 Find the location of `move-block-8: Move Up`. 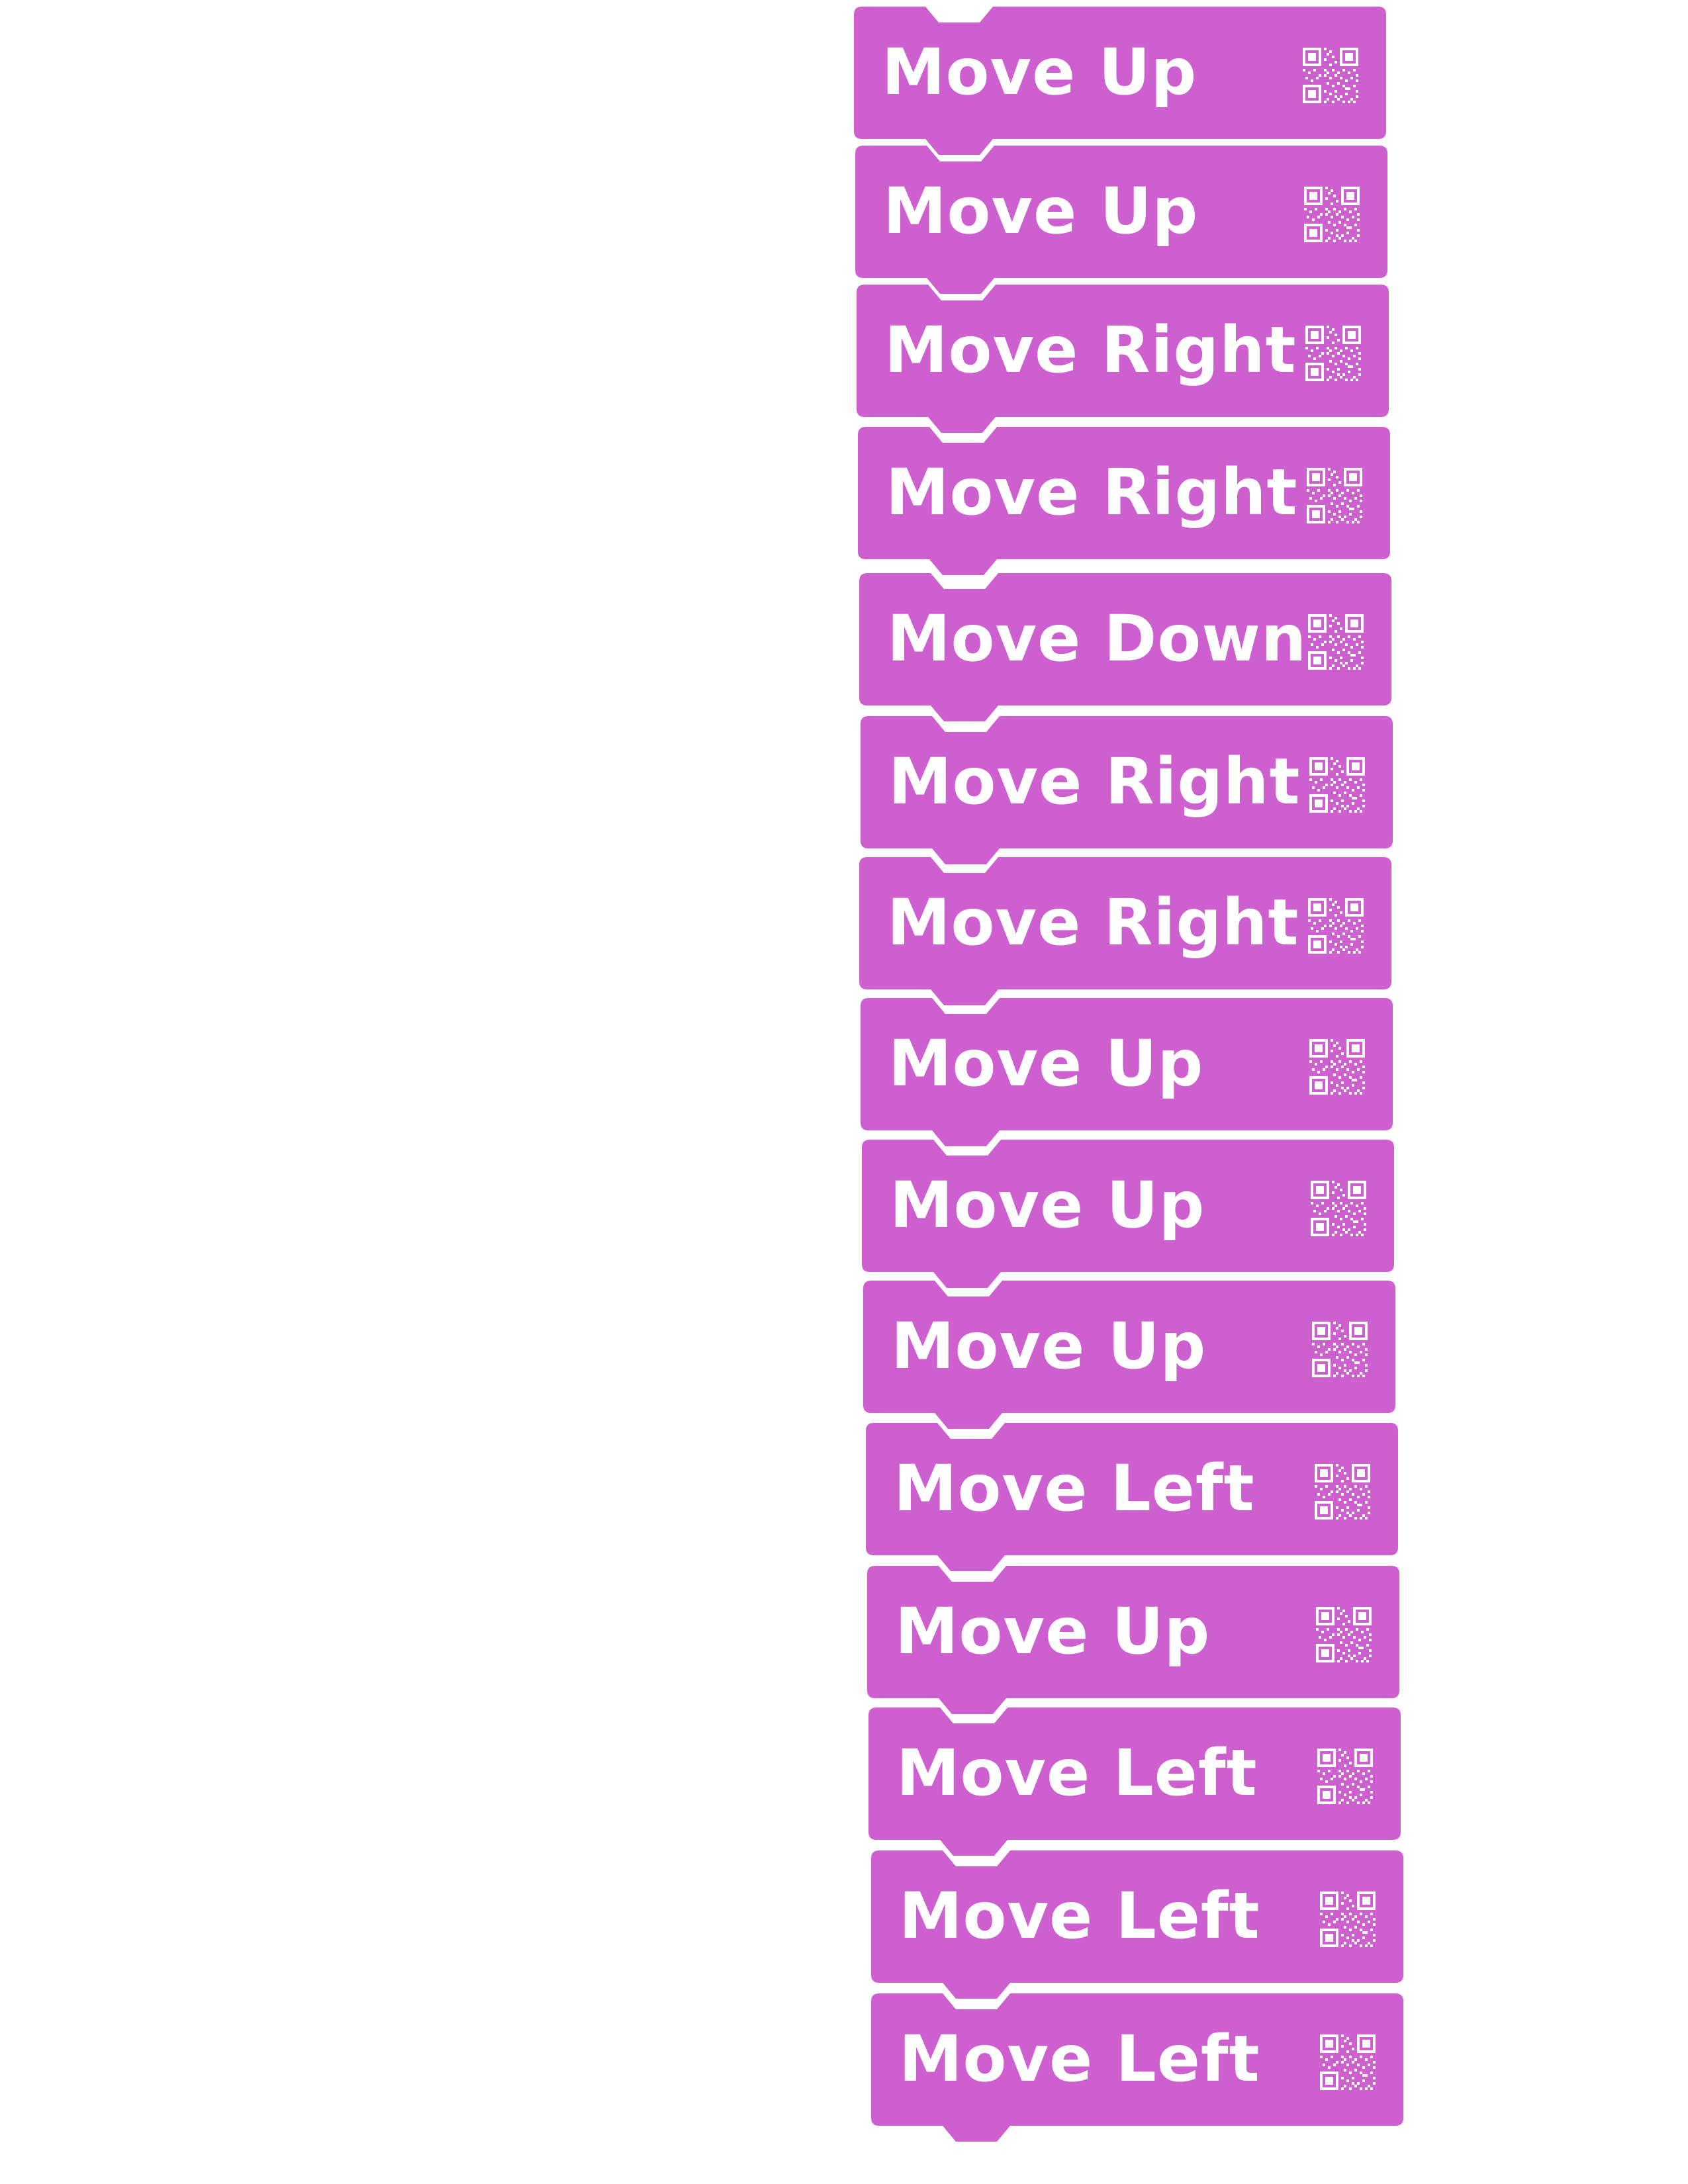

move-block-8: Move Up is located at coordinates (1127, 1076).